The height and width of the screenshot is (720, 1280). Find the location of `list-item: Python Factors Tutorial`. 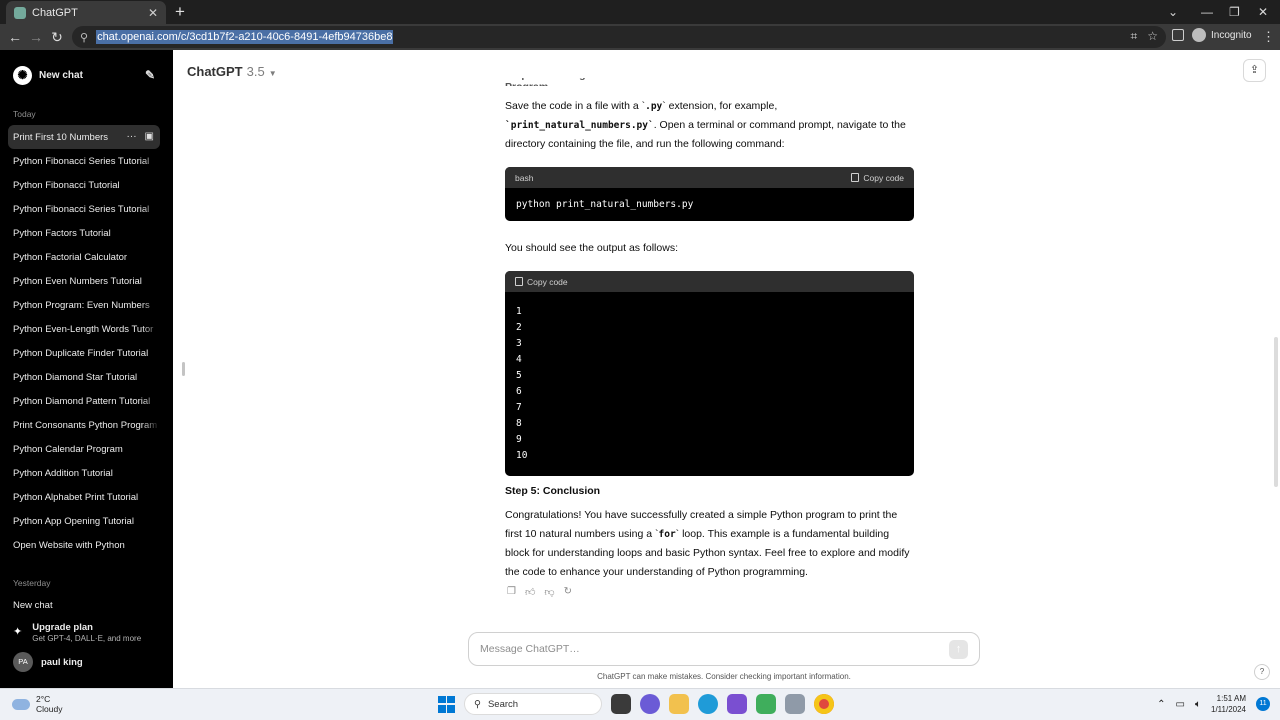

list-item: Python Factors Tutorial is located at coordinates (84, 233).